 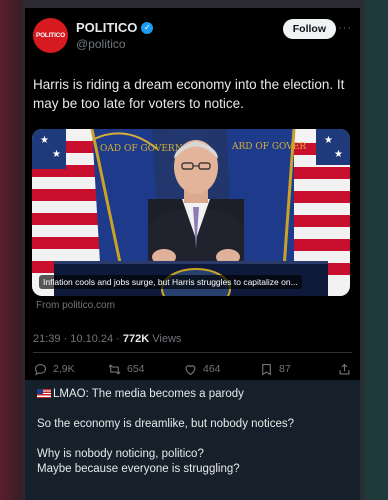 I want to click on verified-badge-icon: ✓, so click(x=147, y=27).